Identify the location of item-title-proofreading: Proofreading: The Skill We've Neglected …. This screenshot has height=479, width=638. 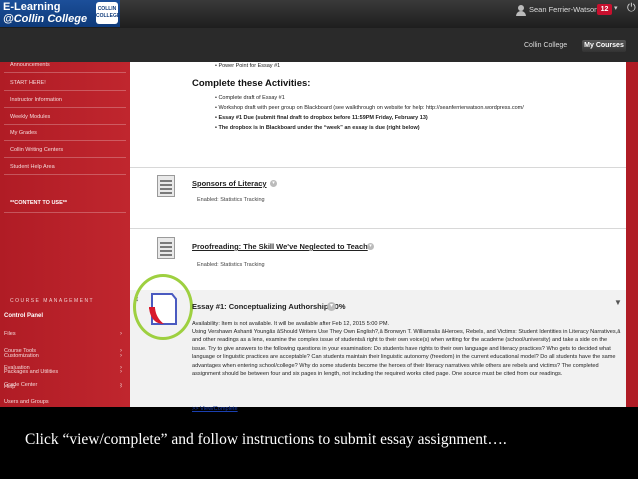
(280, 246).